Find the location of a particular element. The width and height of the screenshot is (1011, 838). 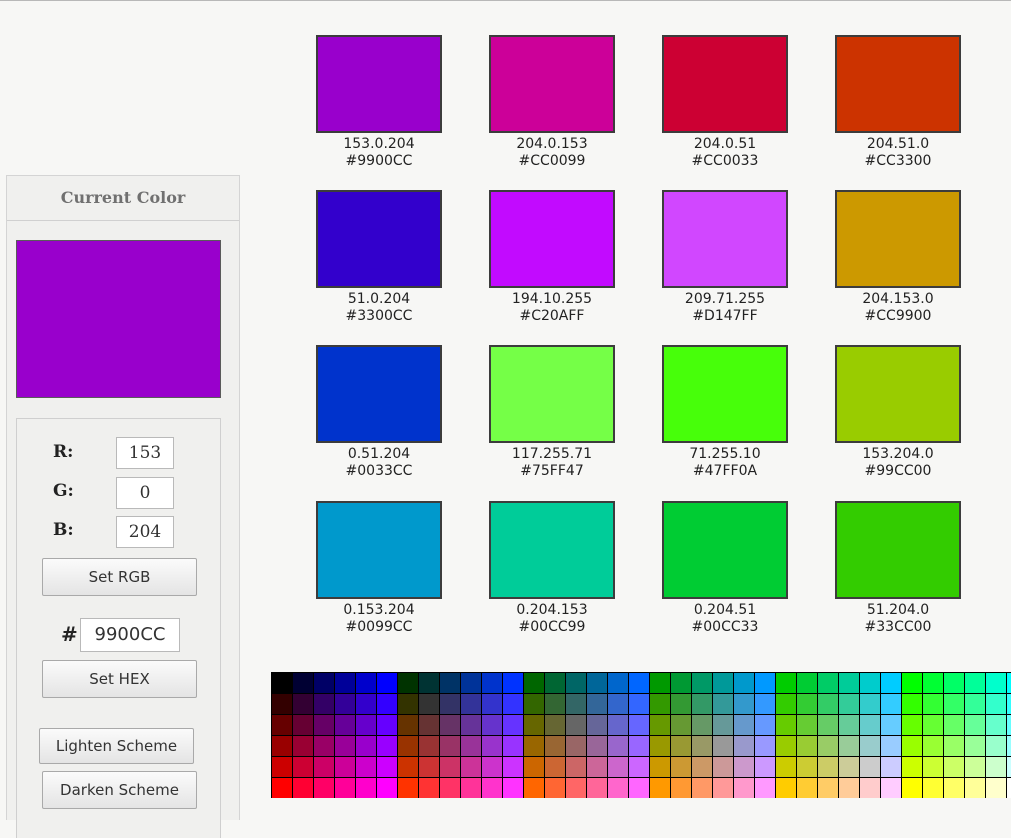

hex-input: 9900CC is located at coordinates (130, 635).